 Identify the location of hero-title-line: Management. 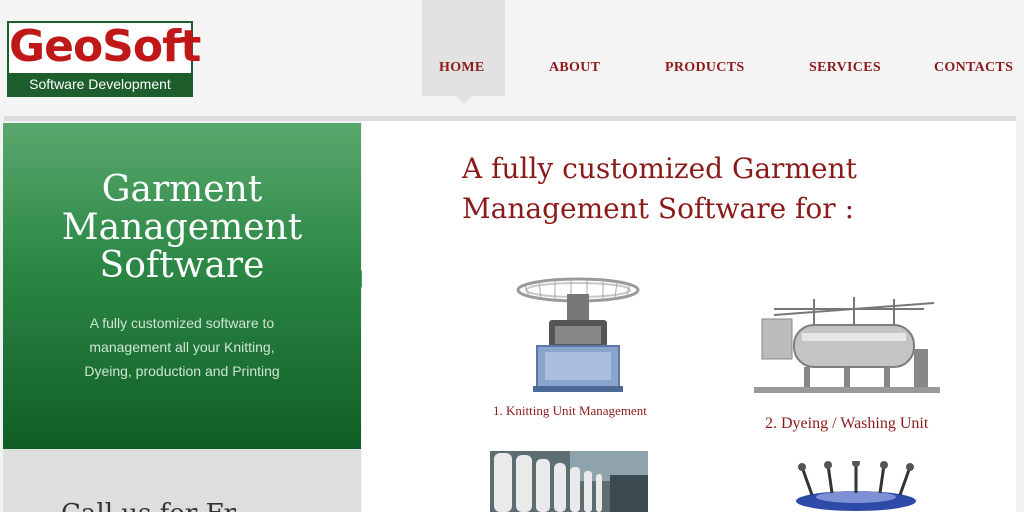
(182, 227).